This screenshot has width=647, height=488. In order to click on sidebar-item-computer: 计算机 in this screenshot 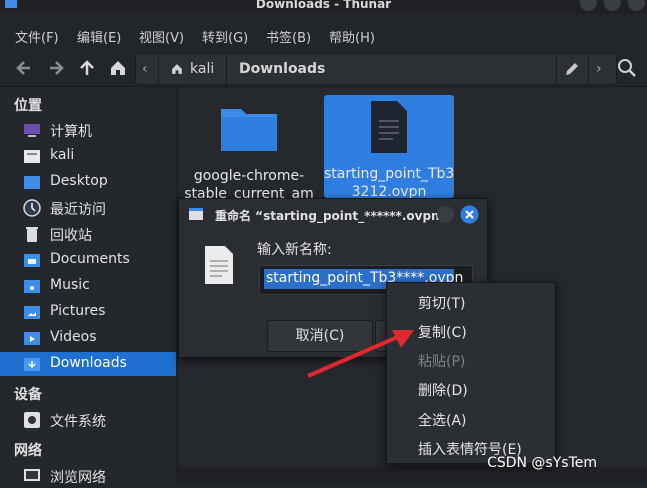, I will do `click(88, 130)`.